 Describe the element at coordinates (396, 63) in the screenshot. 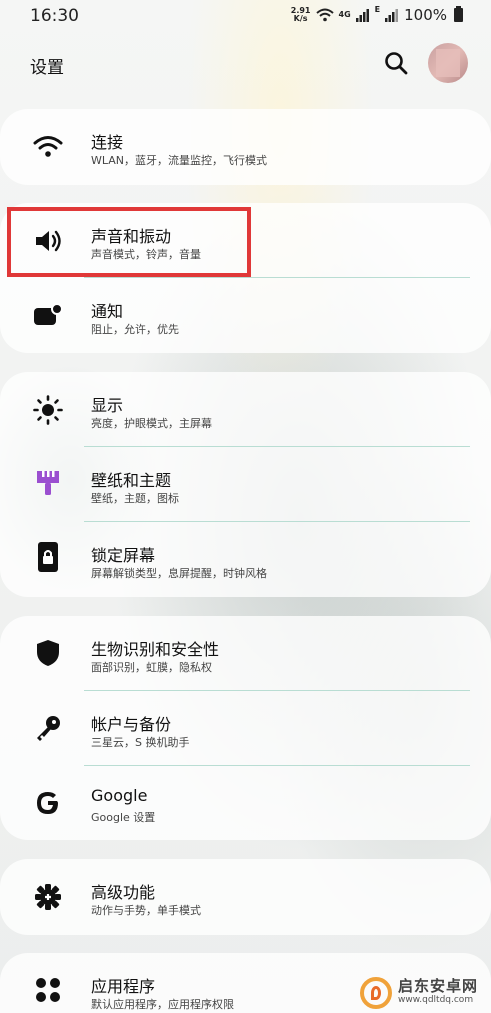

I see `search-icon` at that location.